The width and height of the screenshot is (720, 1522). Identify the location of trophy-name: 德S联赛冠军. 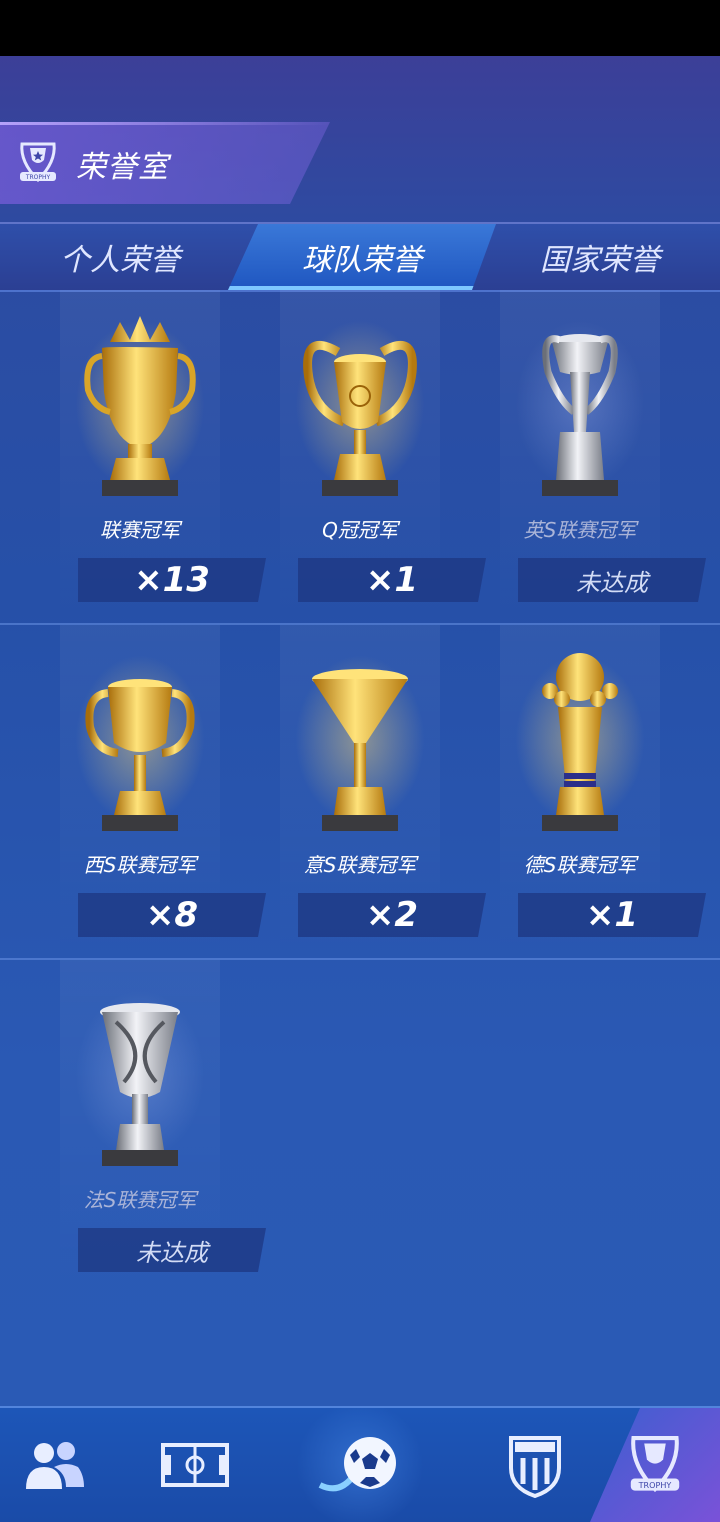
(580, 865).